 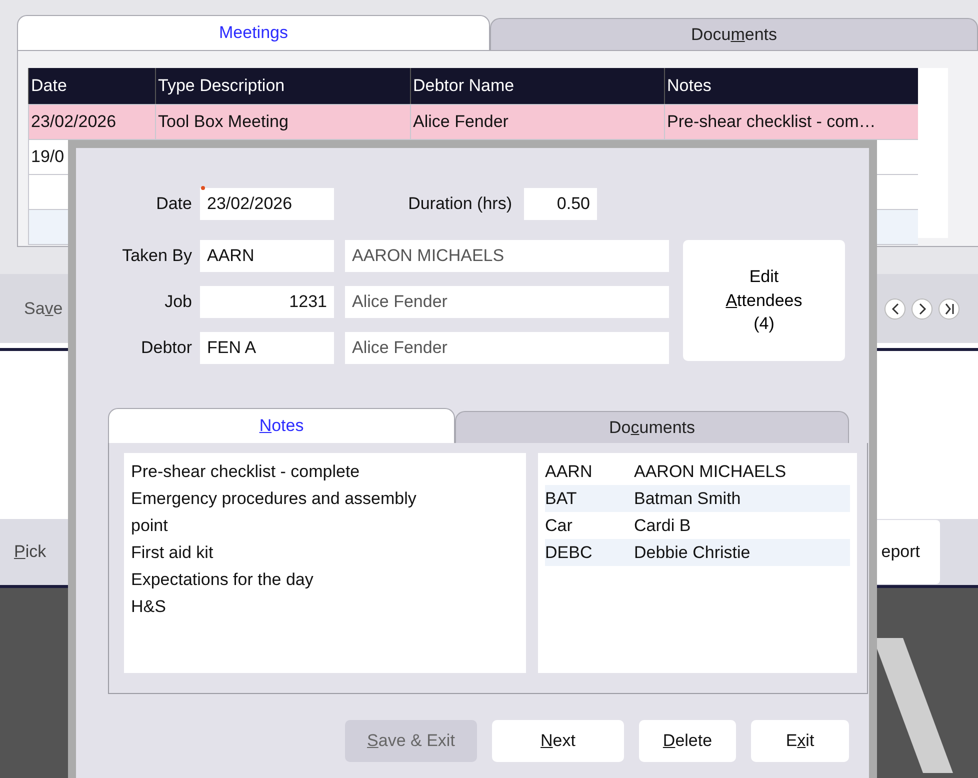 I want to click on attendee-code: DEBC, so click(x=569, y=552).